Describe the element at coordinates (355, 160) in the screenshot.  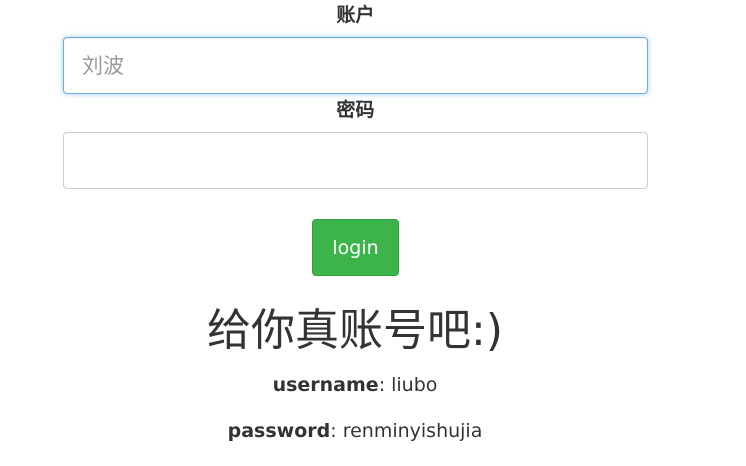
I see `password-input` at that location.